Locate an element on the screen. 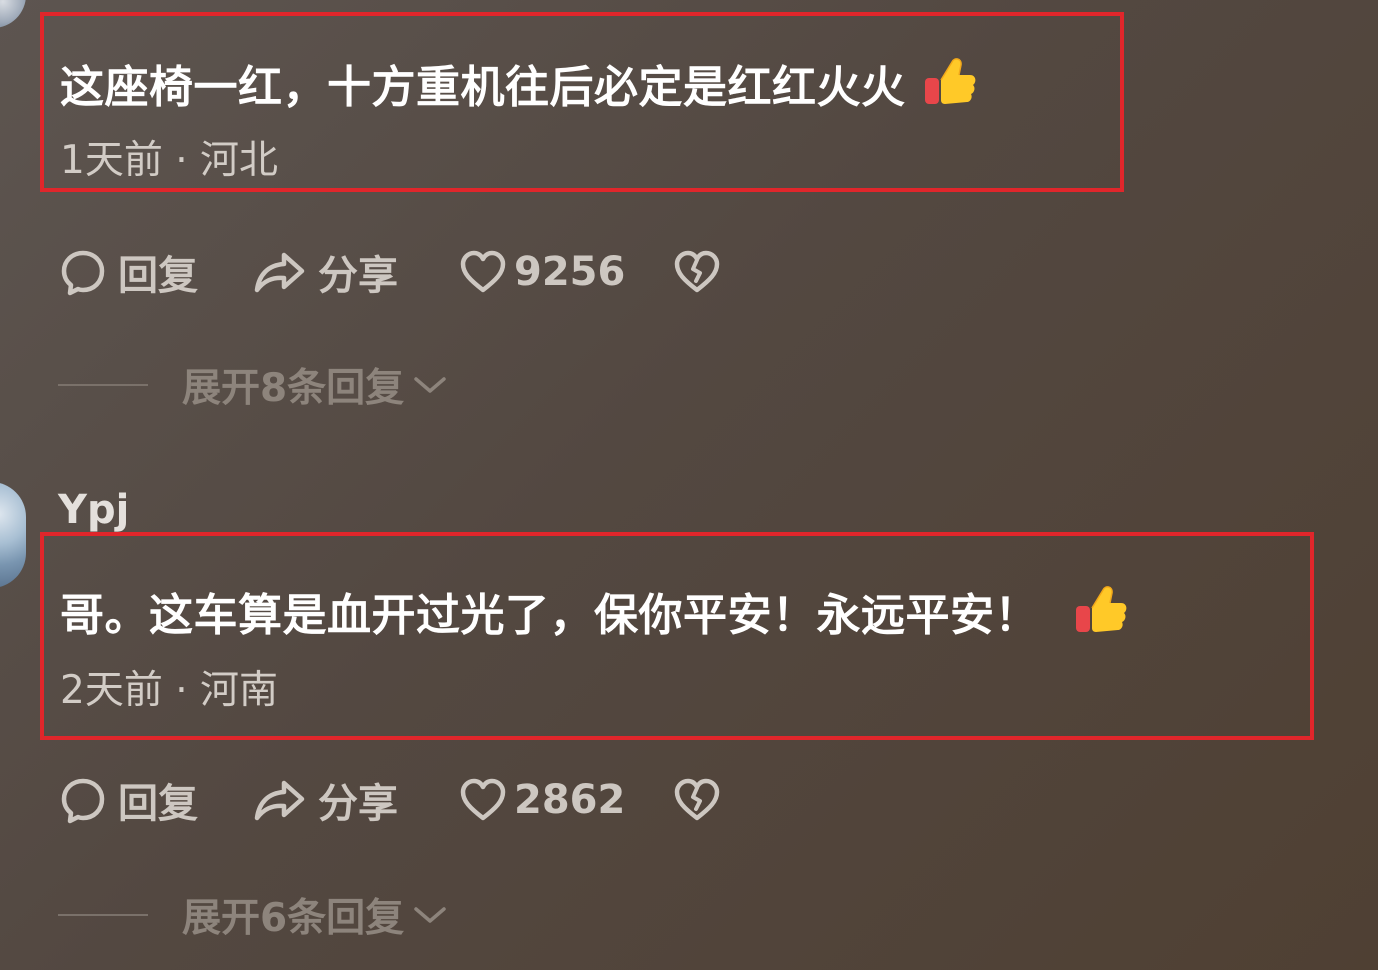 Image resolution: width=1378 pixels, height=970 pixels. expand-replies-button: 展开8条回复 is located at coordinates (288, 385).